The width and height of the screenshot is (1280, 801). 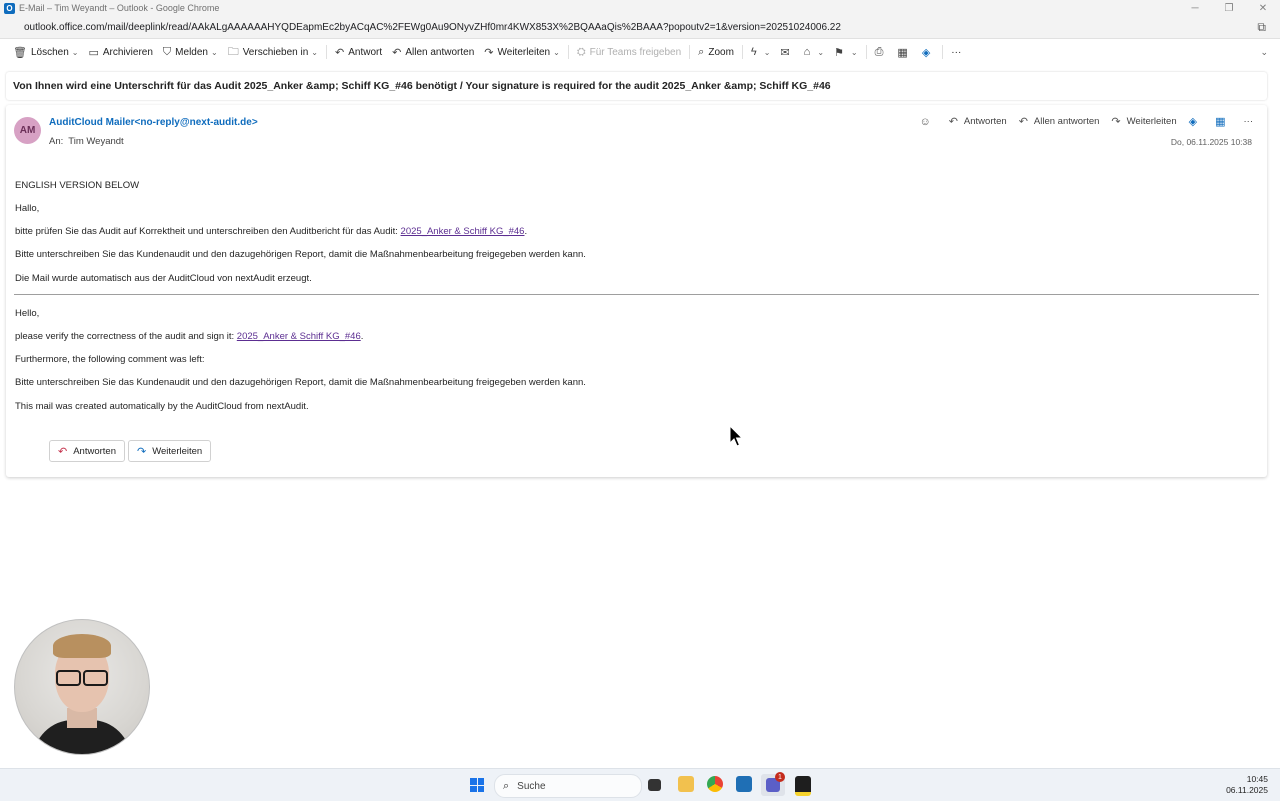 What do you see at coordinates (581, 51) in the screenshot?
I see `teams-icon: ⛭` at bounding box center [581, 51].